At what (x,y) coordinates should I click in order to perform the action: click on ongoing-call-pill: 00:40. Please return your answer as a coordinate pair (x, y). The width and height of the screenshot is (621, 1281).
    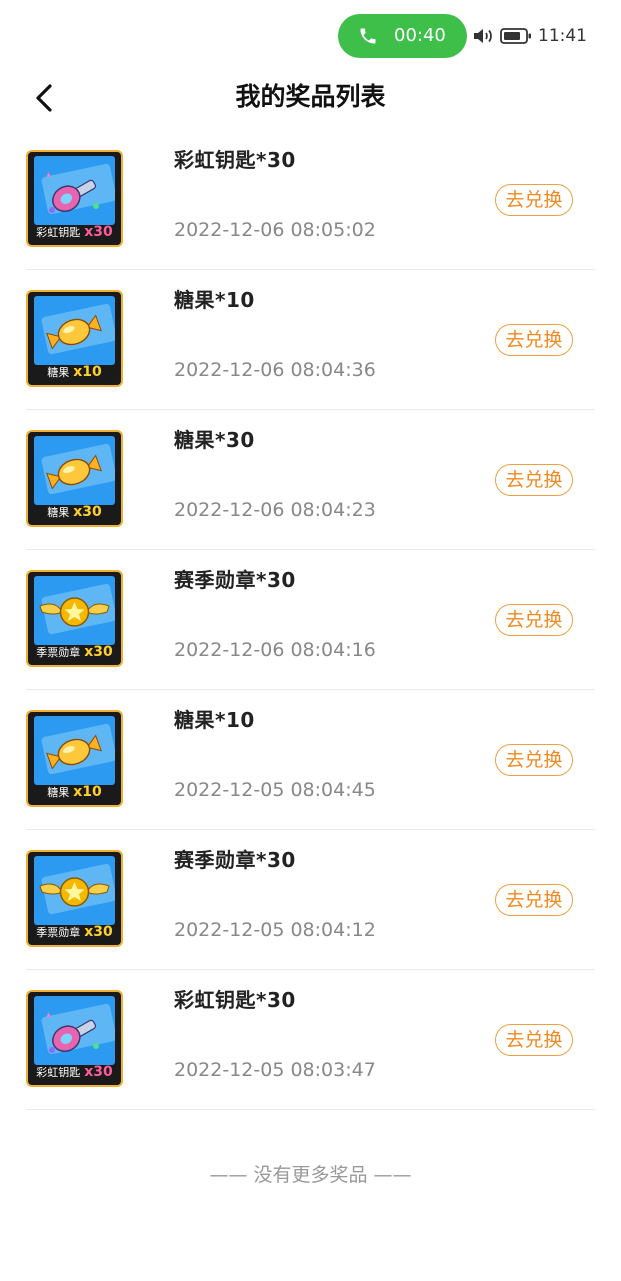
    Looking at the image, I should click on (402, 36).